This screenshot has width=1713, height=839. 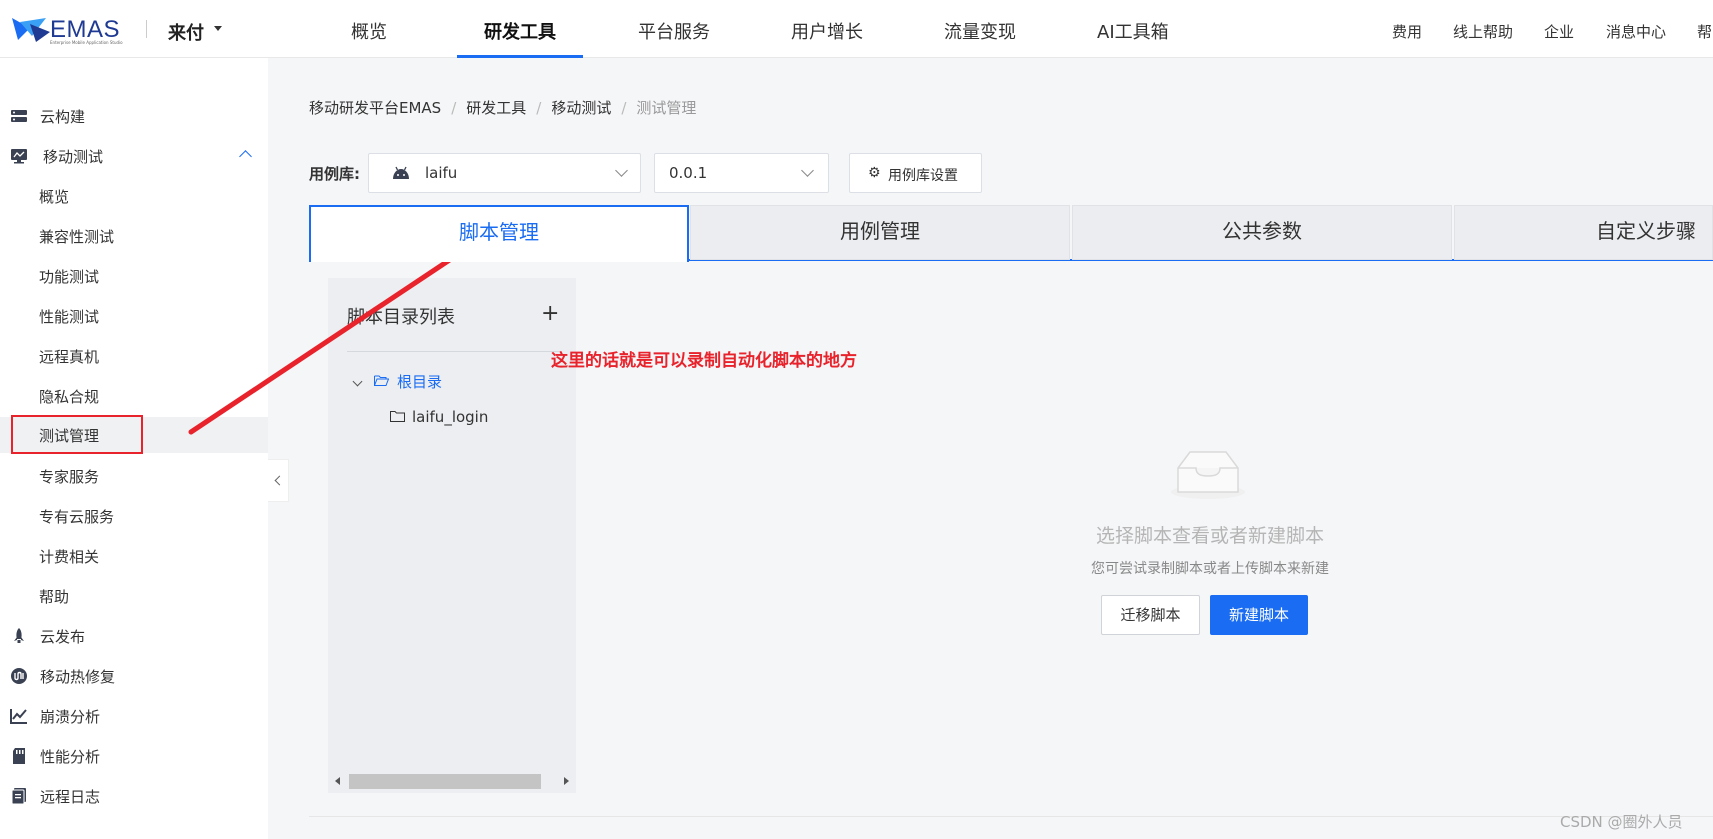 I want to click on workspace-selector: 来付, so click(x=186, y=32).